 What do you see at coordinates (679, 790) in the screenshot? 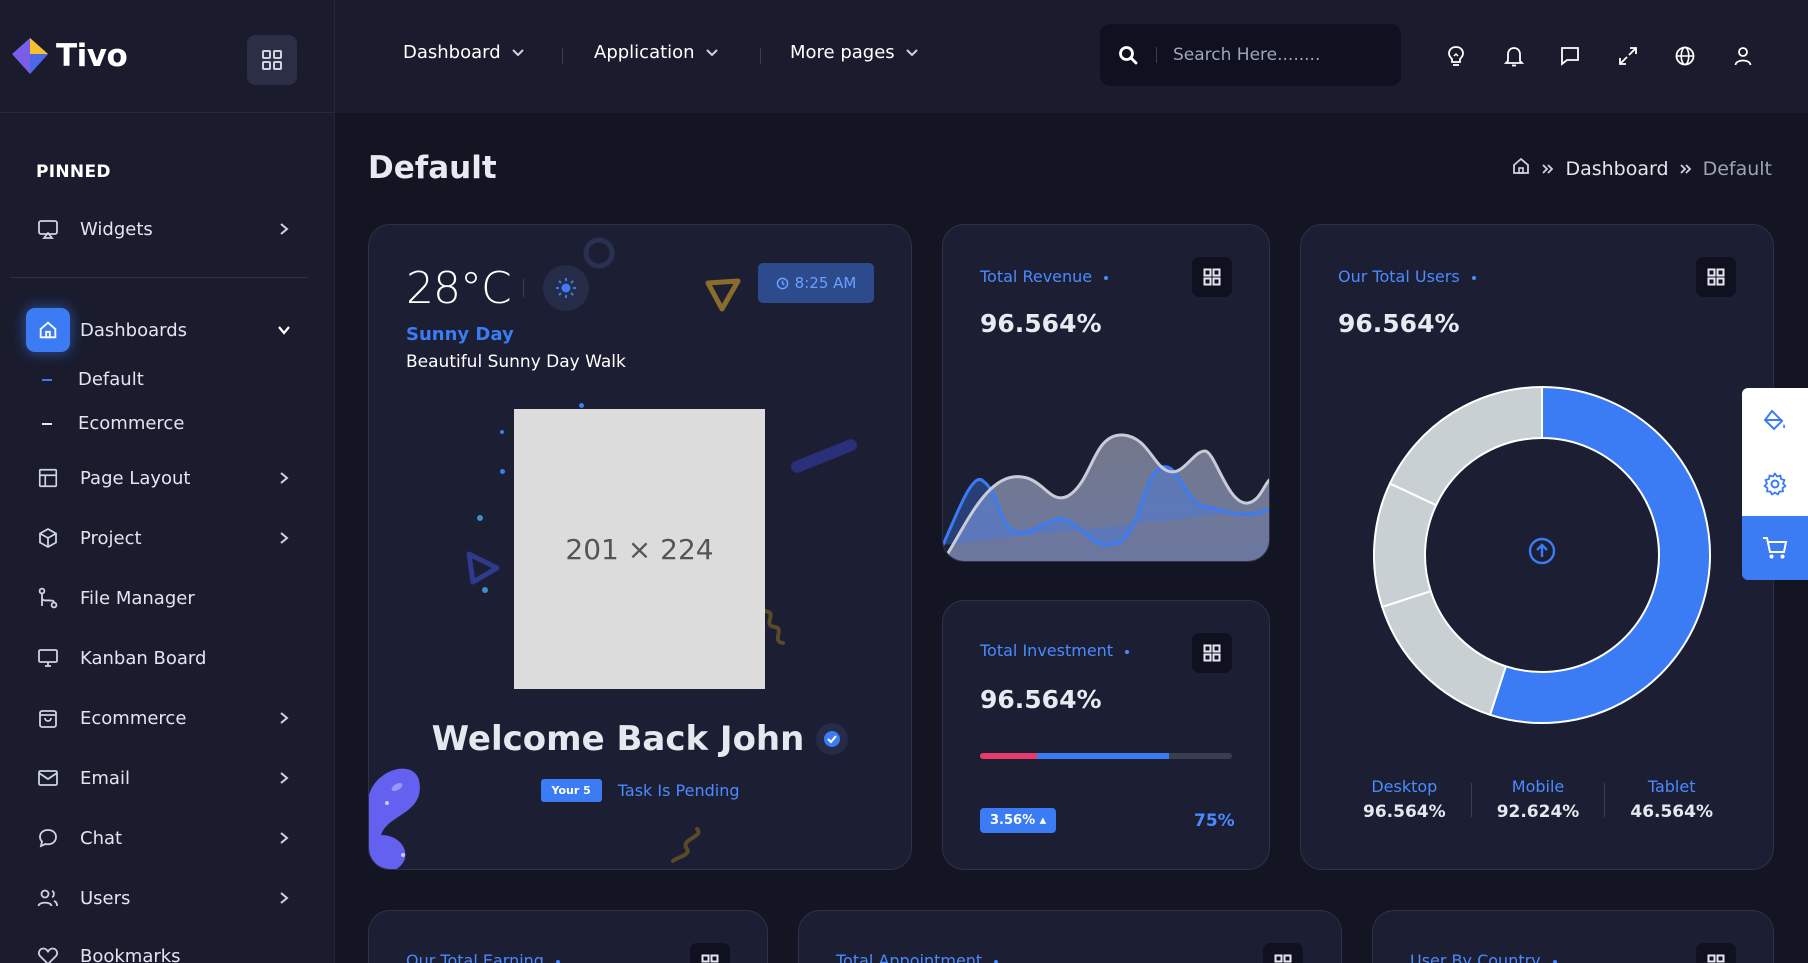
I see `task-status-link: Task Is Pending` at bounding box center [679, 790].